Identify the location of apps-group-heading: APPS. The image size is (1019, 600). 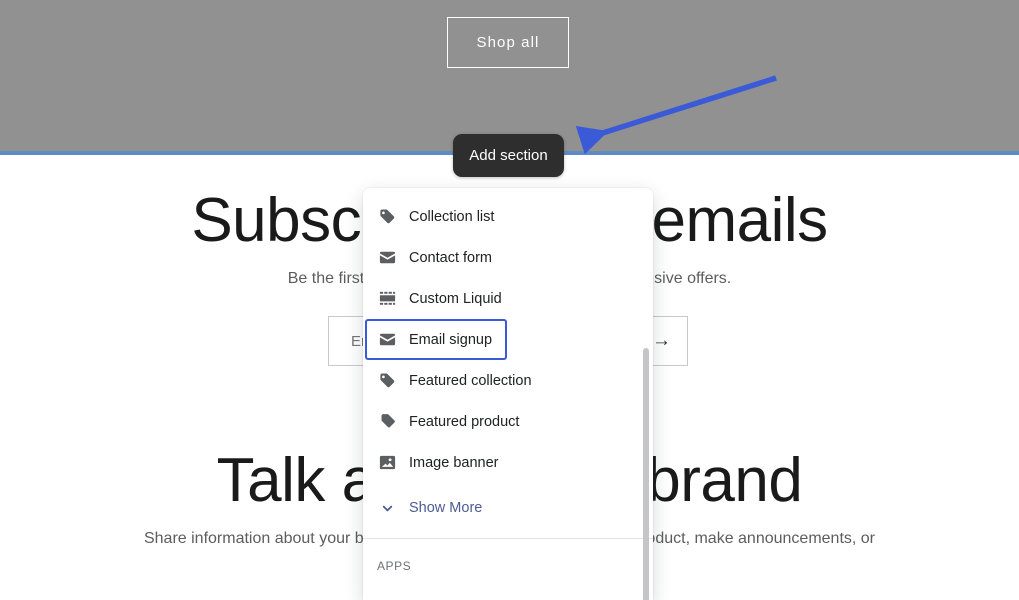
(394, 566).